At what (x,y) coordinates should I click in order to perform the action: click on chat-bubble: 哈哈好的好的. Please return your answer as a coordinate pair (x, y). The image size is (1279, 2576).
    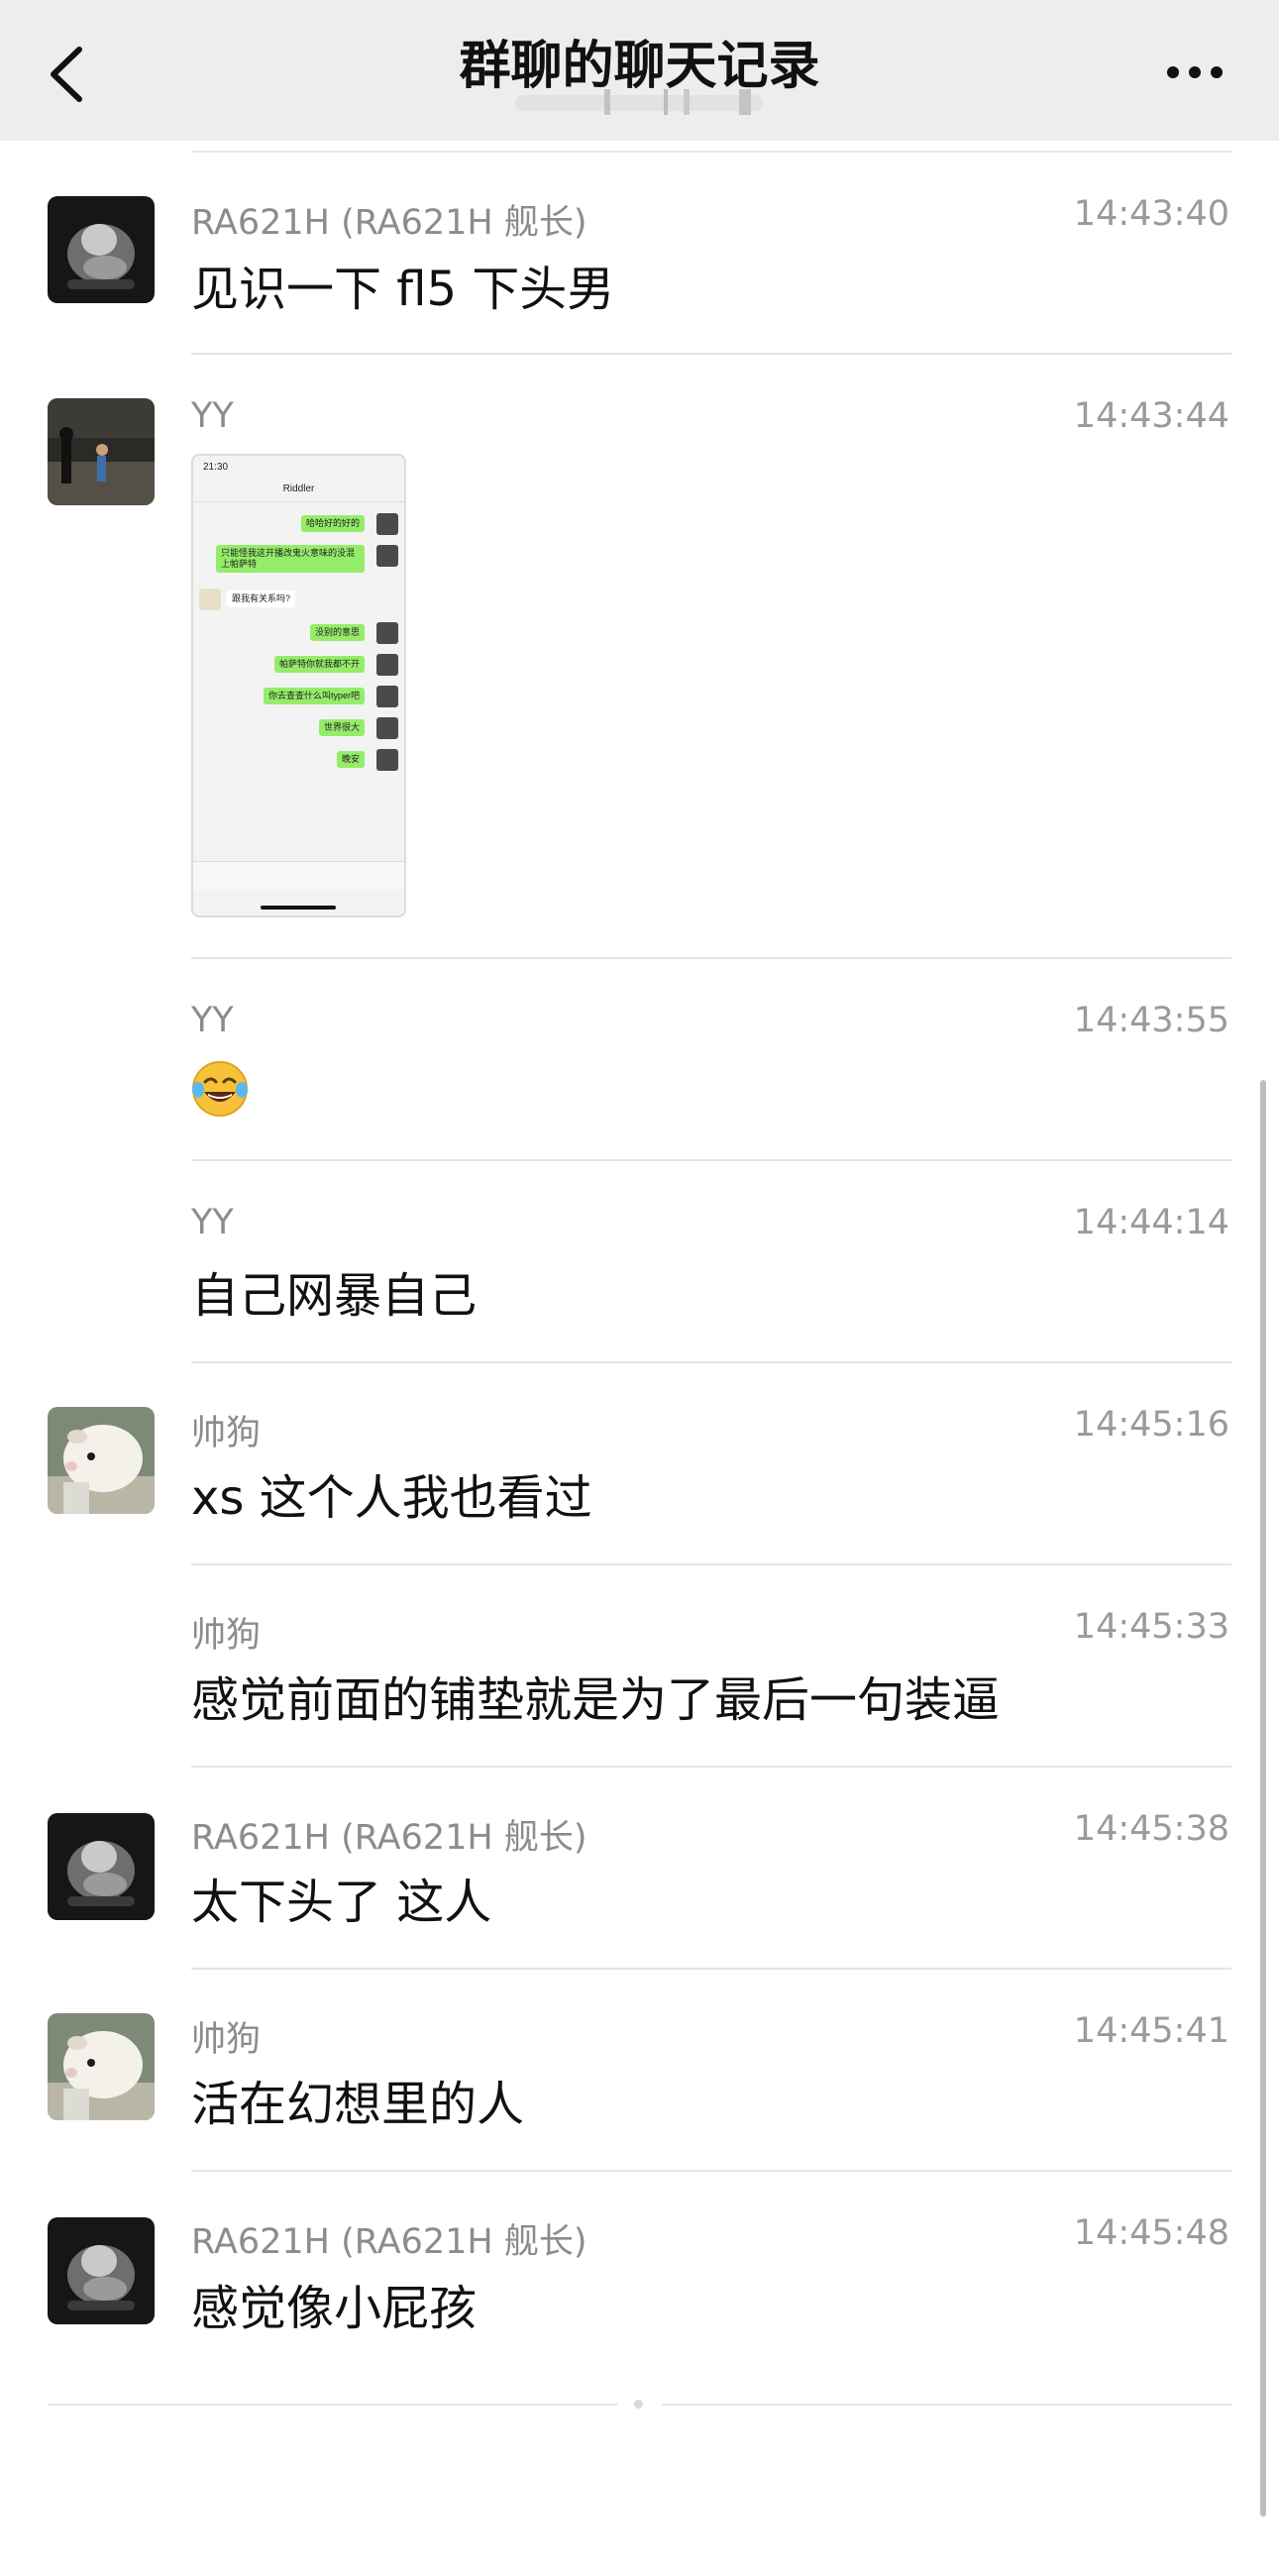
    Looking at the image, I should click on (332, 523).